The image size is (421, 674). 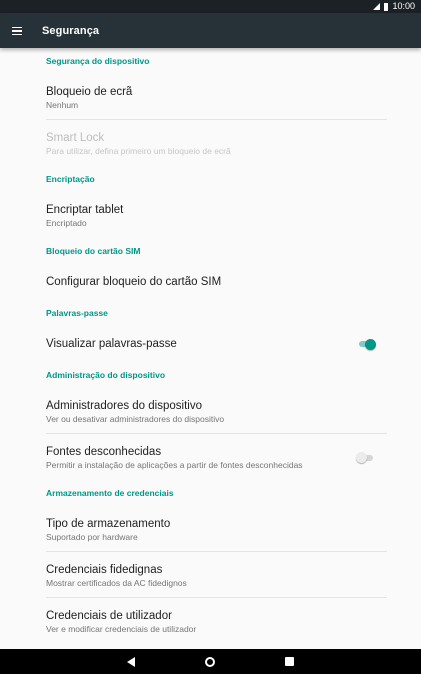 What do you see at coordinates (377, 6) in the screenshot?
I see `signal-icon` at bounding box center [377, 6].